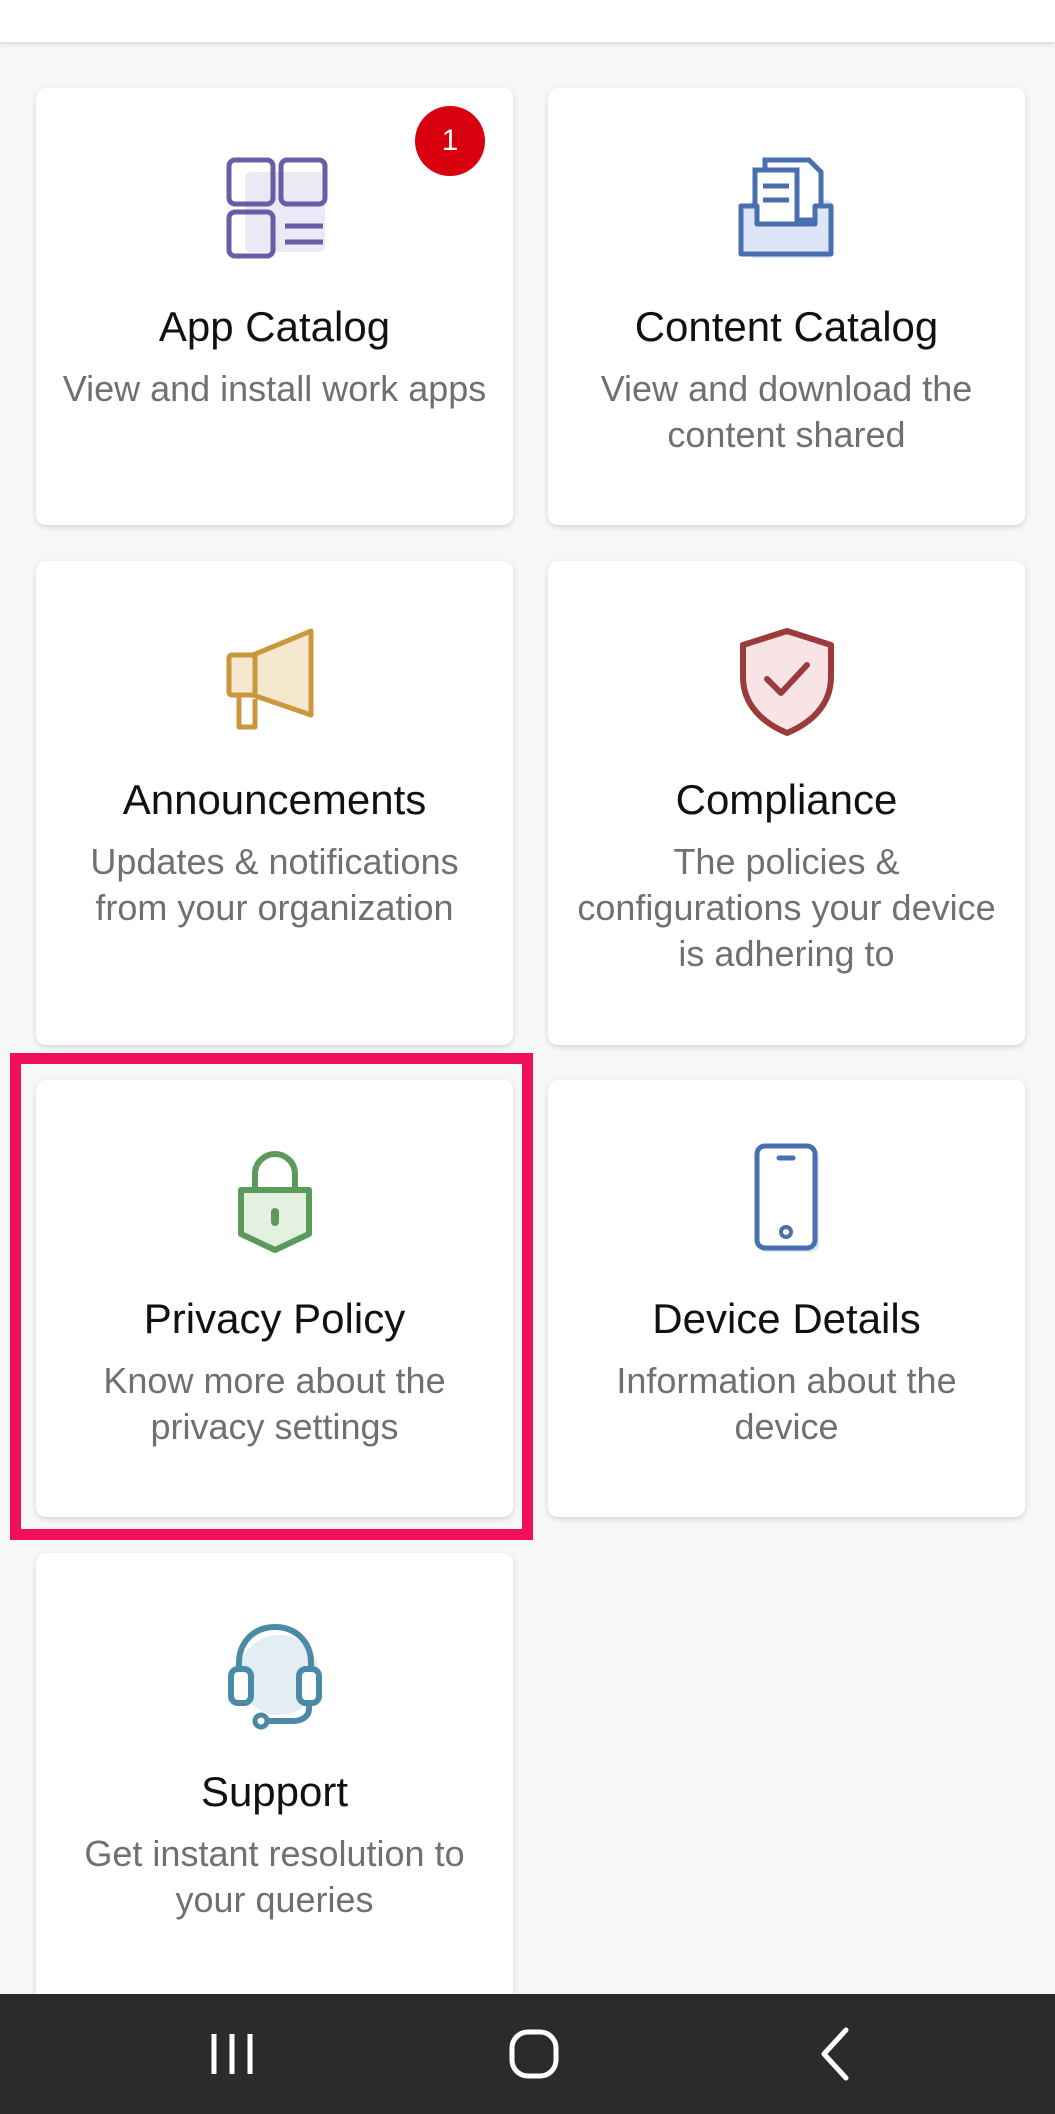  What do you see at coordinates (786, 681) in the screenshot?
I see `shield-check-icon` at bounding box center [786, 681].